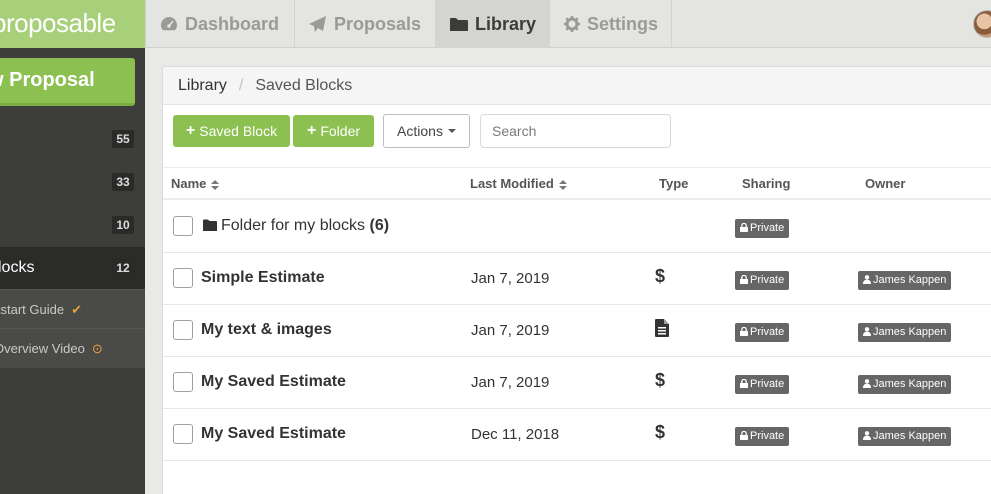 The width and height of the screenshot is (991, 494). What do you see at coordinates (189, 183) in the screenshot?
I see `column-name-label: Name` at bounding box center [189, 183].